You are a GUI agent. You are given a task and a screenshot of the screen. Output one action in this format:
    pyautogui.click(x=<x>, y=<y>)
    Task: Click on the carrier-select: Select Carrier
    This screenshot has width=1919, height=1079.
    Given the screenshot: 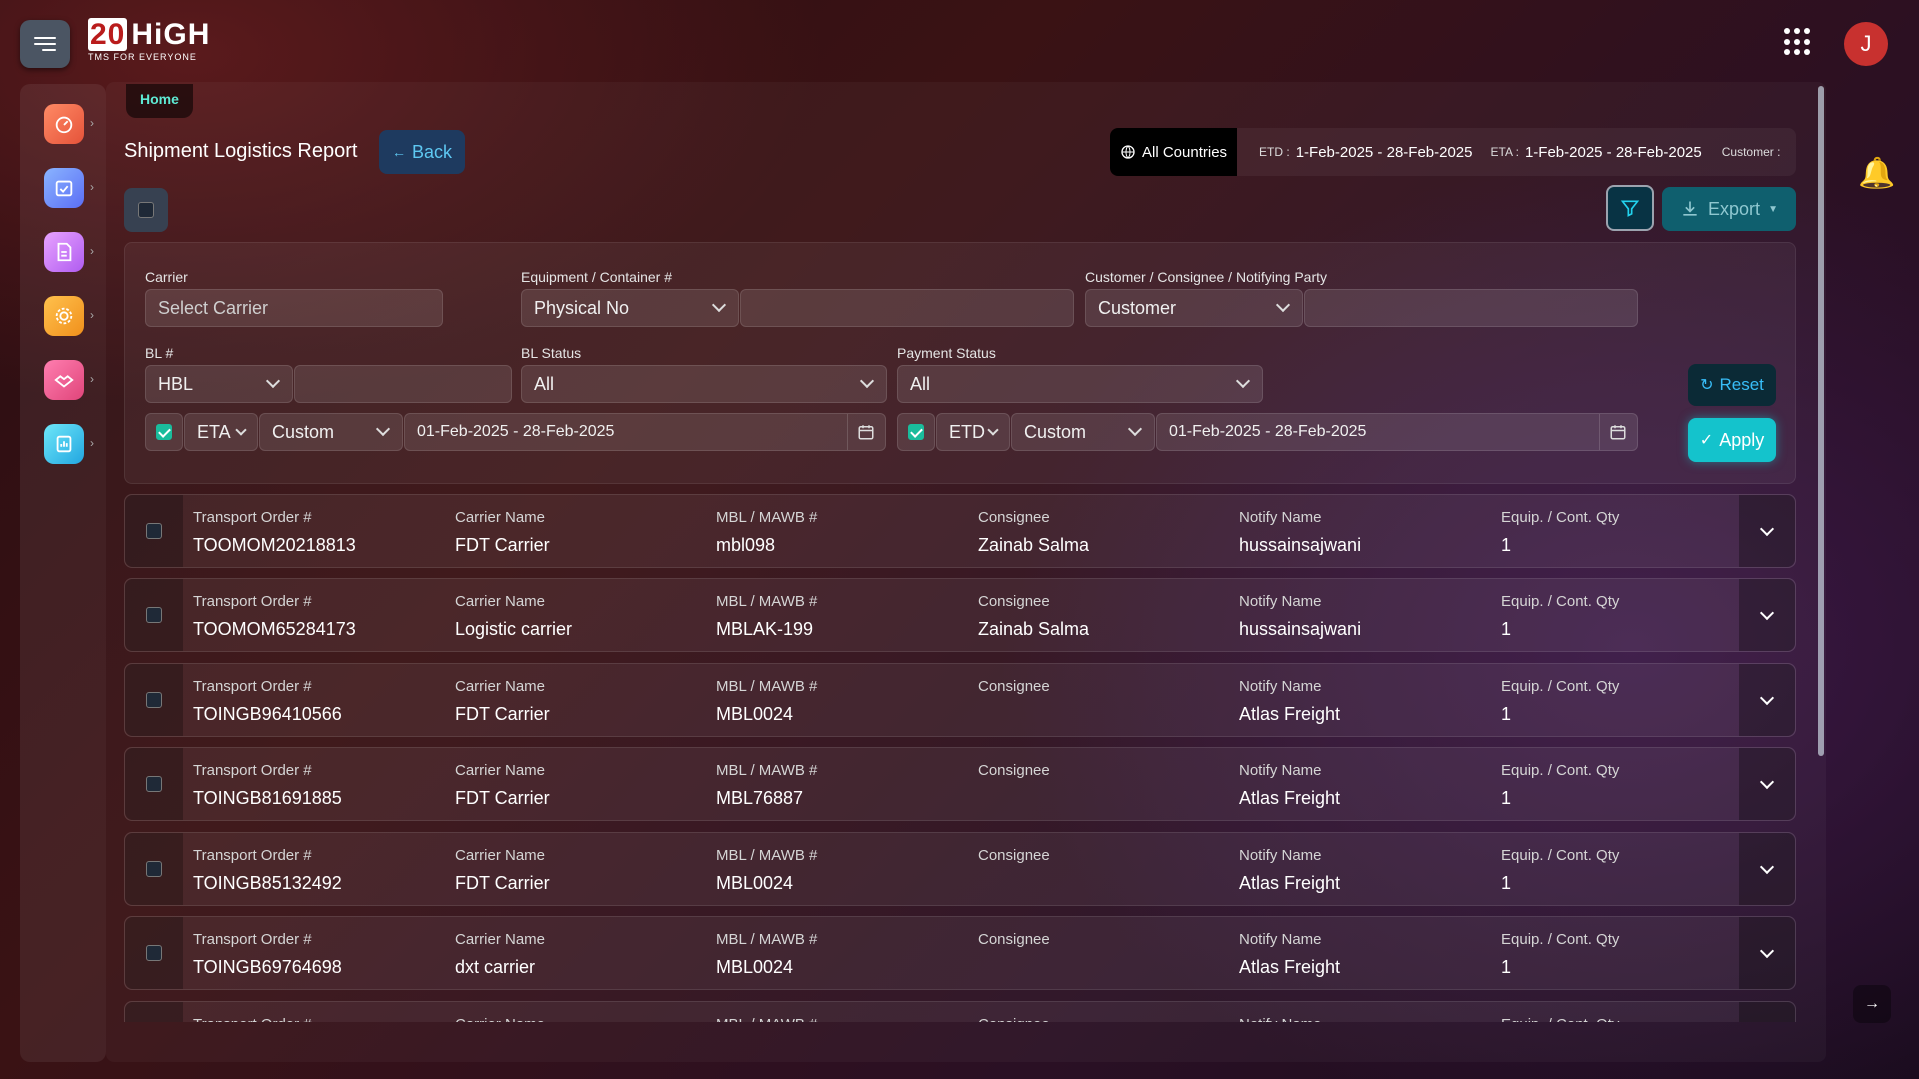 What is the action you would take?
    pyautogui.click(x=294, y=308)
    